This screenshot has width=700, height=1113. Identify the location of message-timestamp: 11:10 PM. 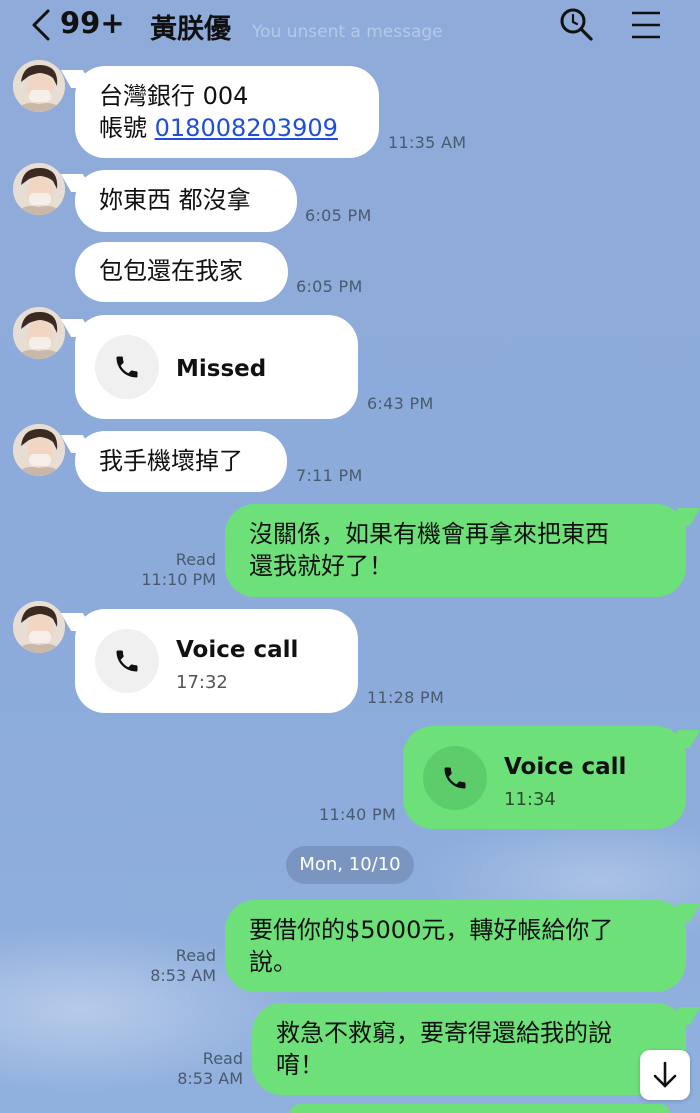
(178, 579).